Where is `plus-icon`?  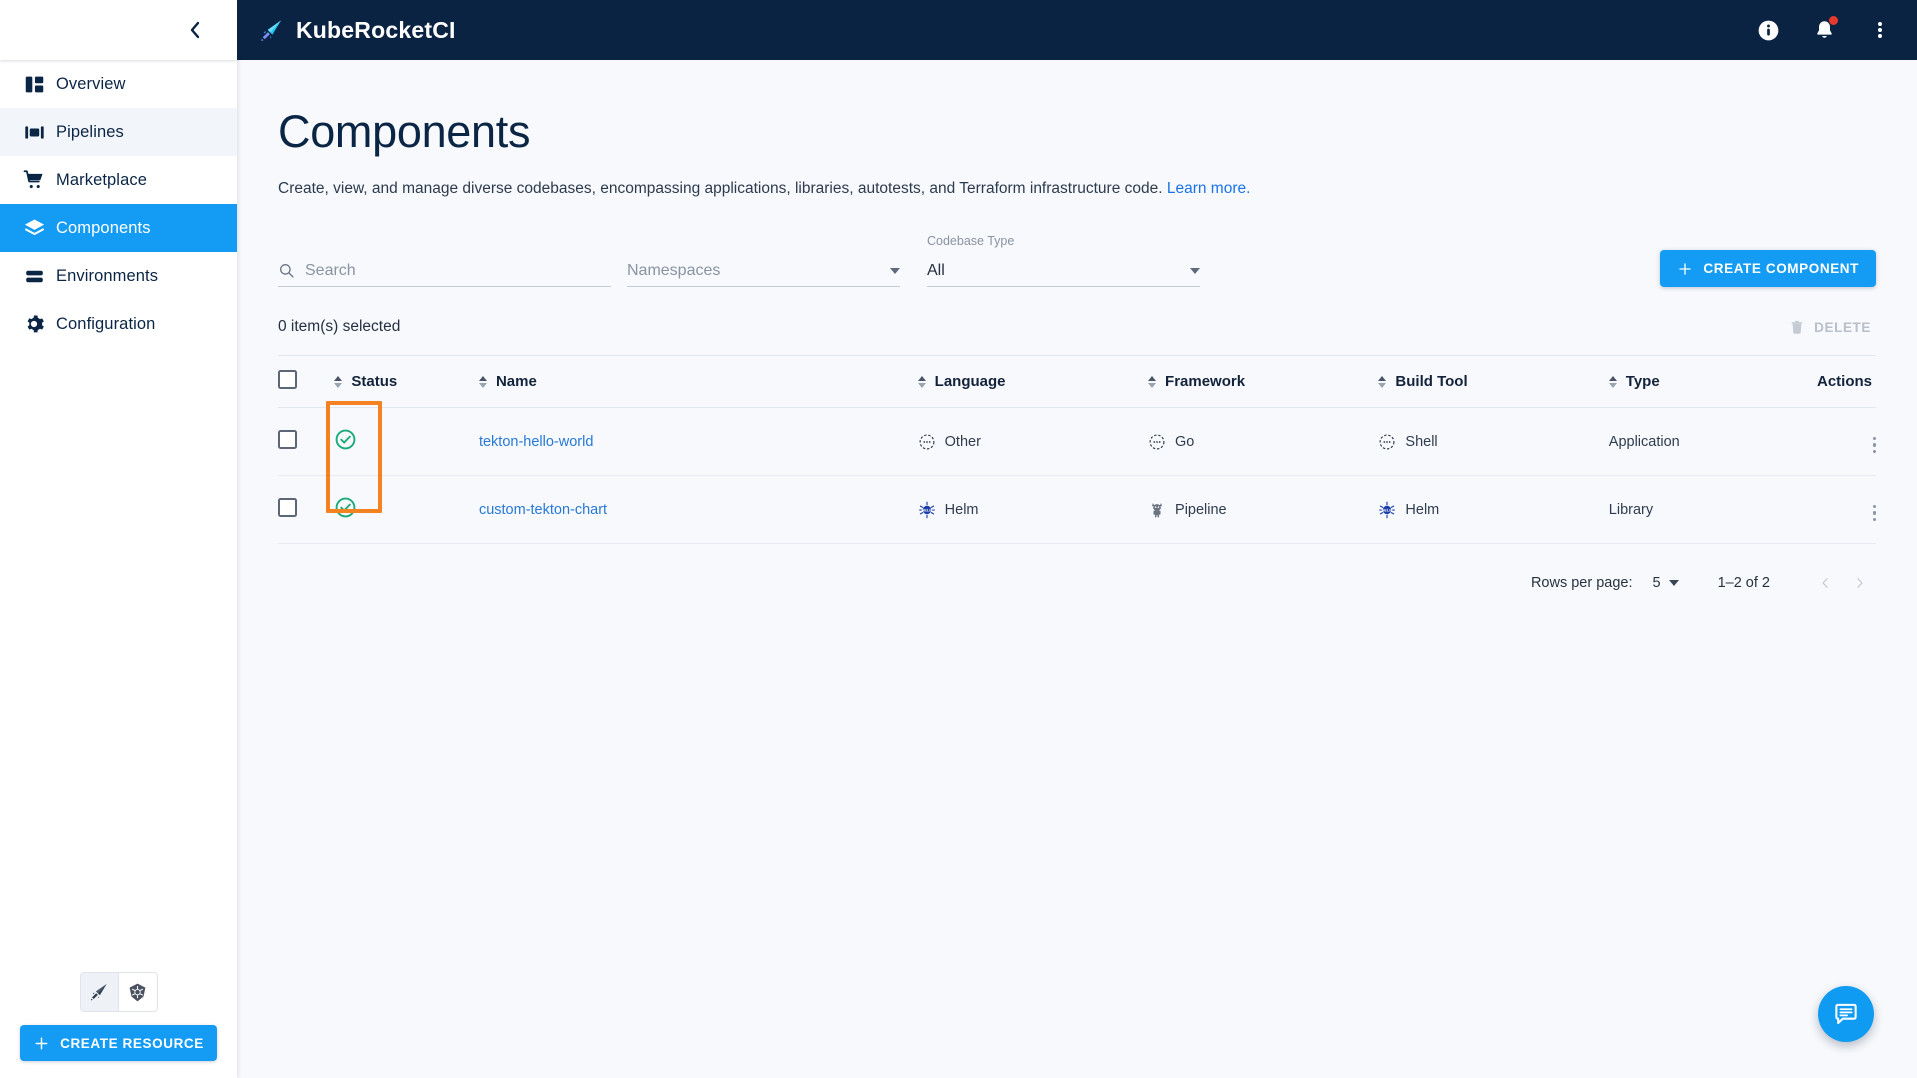
plus-icon is located at coordinates (1685, 268).